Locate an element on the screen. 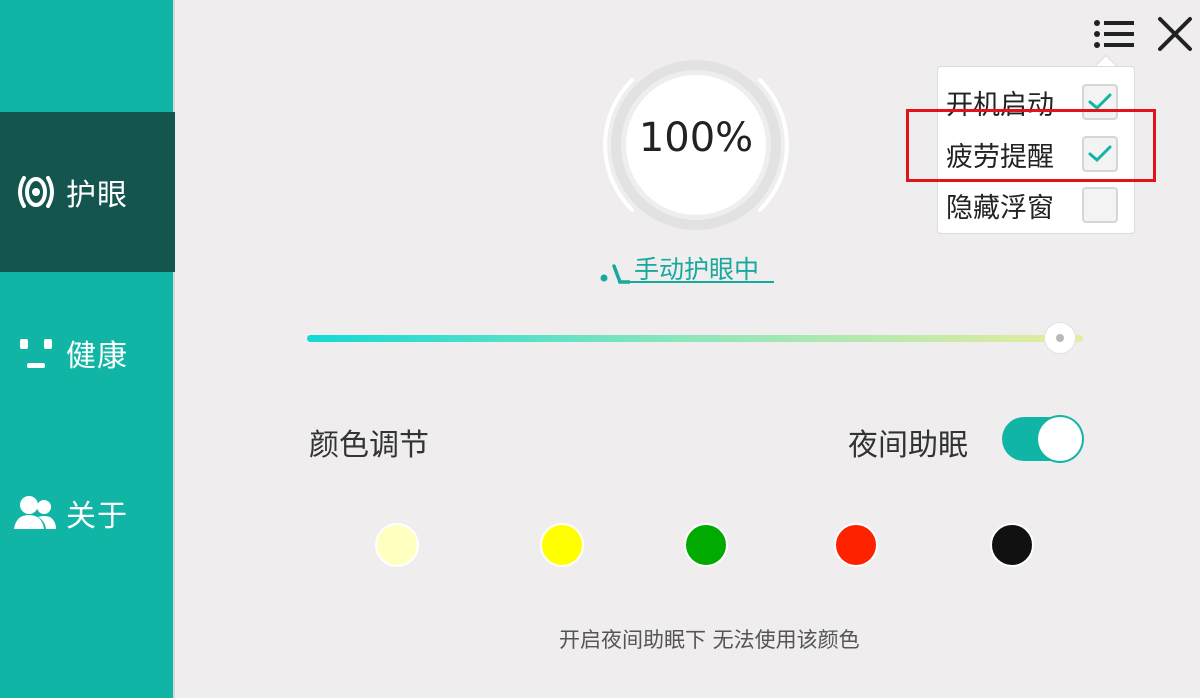 The image size is (1200, 698). brightness-slider-handle is located at coordinates (1059, 338).